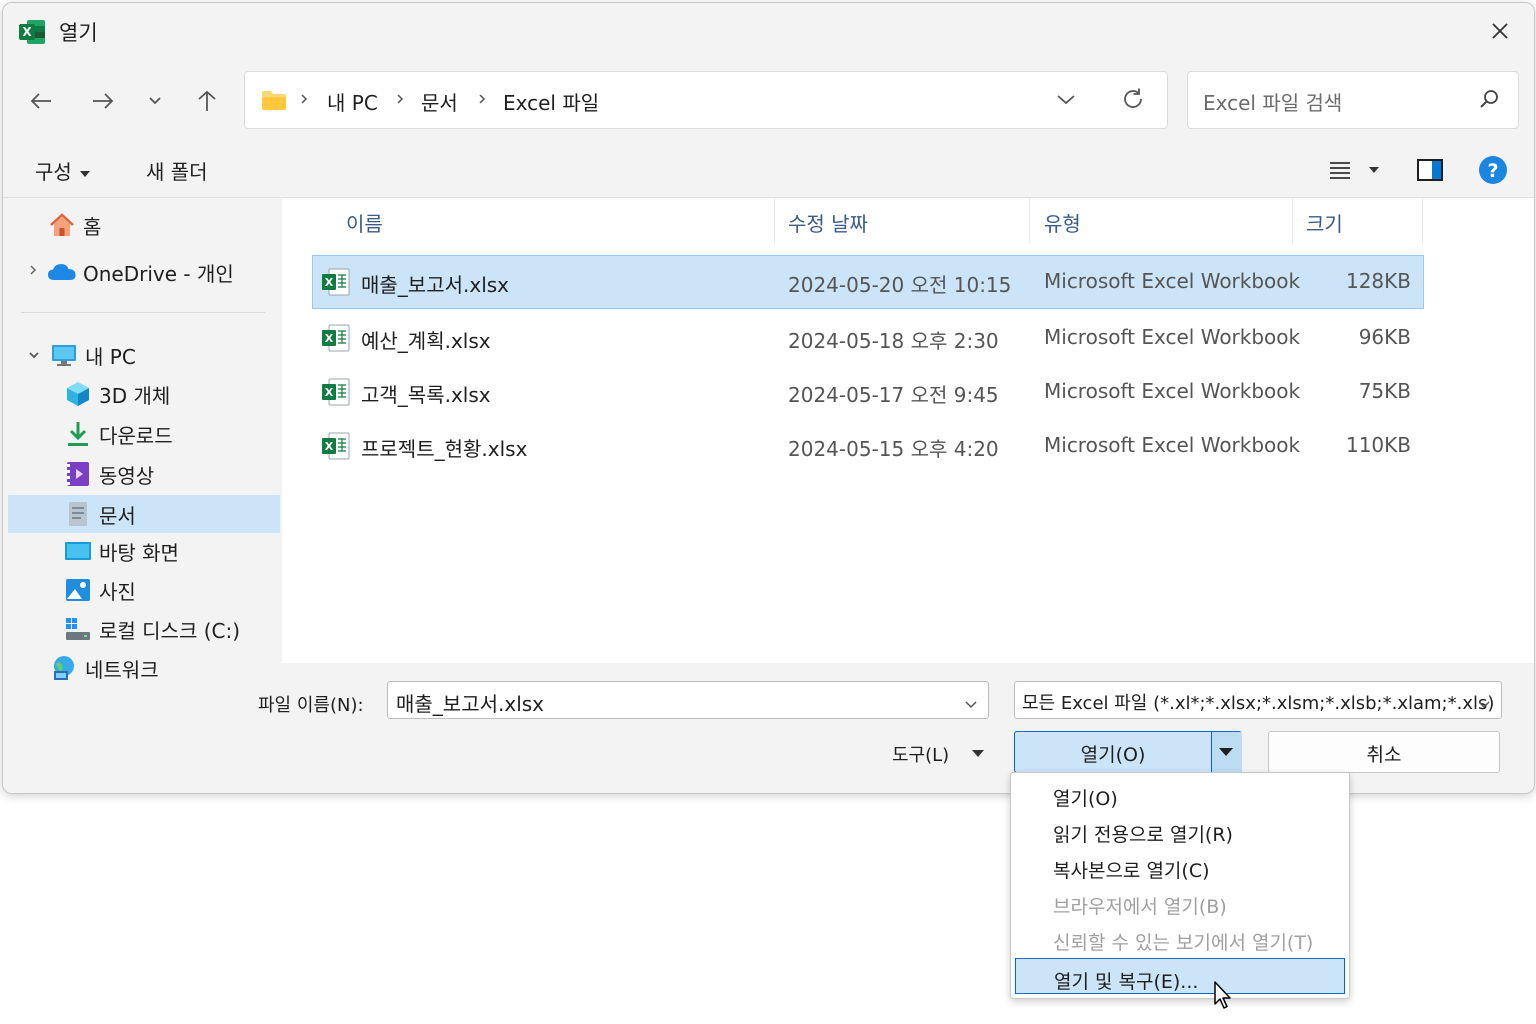  I want to click on preview-pane-icon, so click(1430, 172).